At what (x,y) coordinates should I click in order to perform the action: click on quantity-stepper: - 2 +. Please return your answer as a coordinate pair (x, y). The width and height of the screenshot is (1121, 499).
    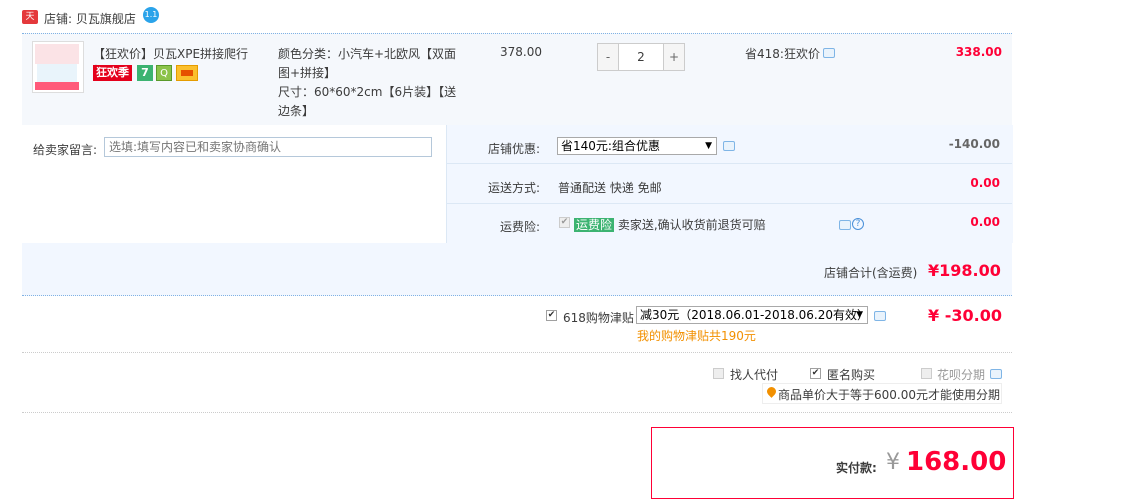
    Looking at the image, I should click on (641, 57).